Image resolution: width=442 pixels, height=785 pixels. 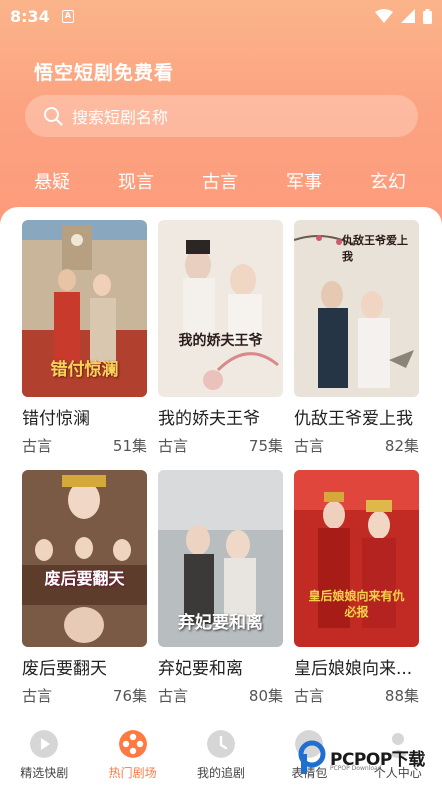 I want to click on drama-poster: 错付惊澜, so click(x=84, y=308).